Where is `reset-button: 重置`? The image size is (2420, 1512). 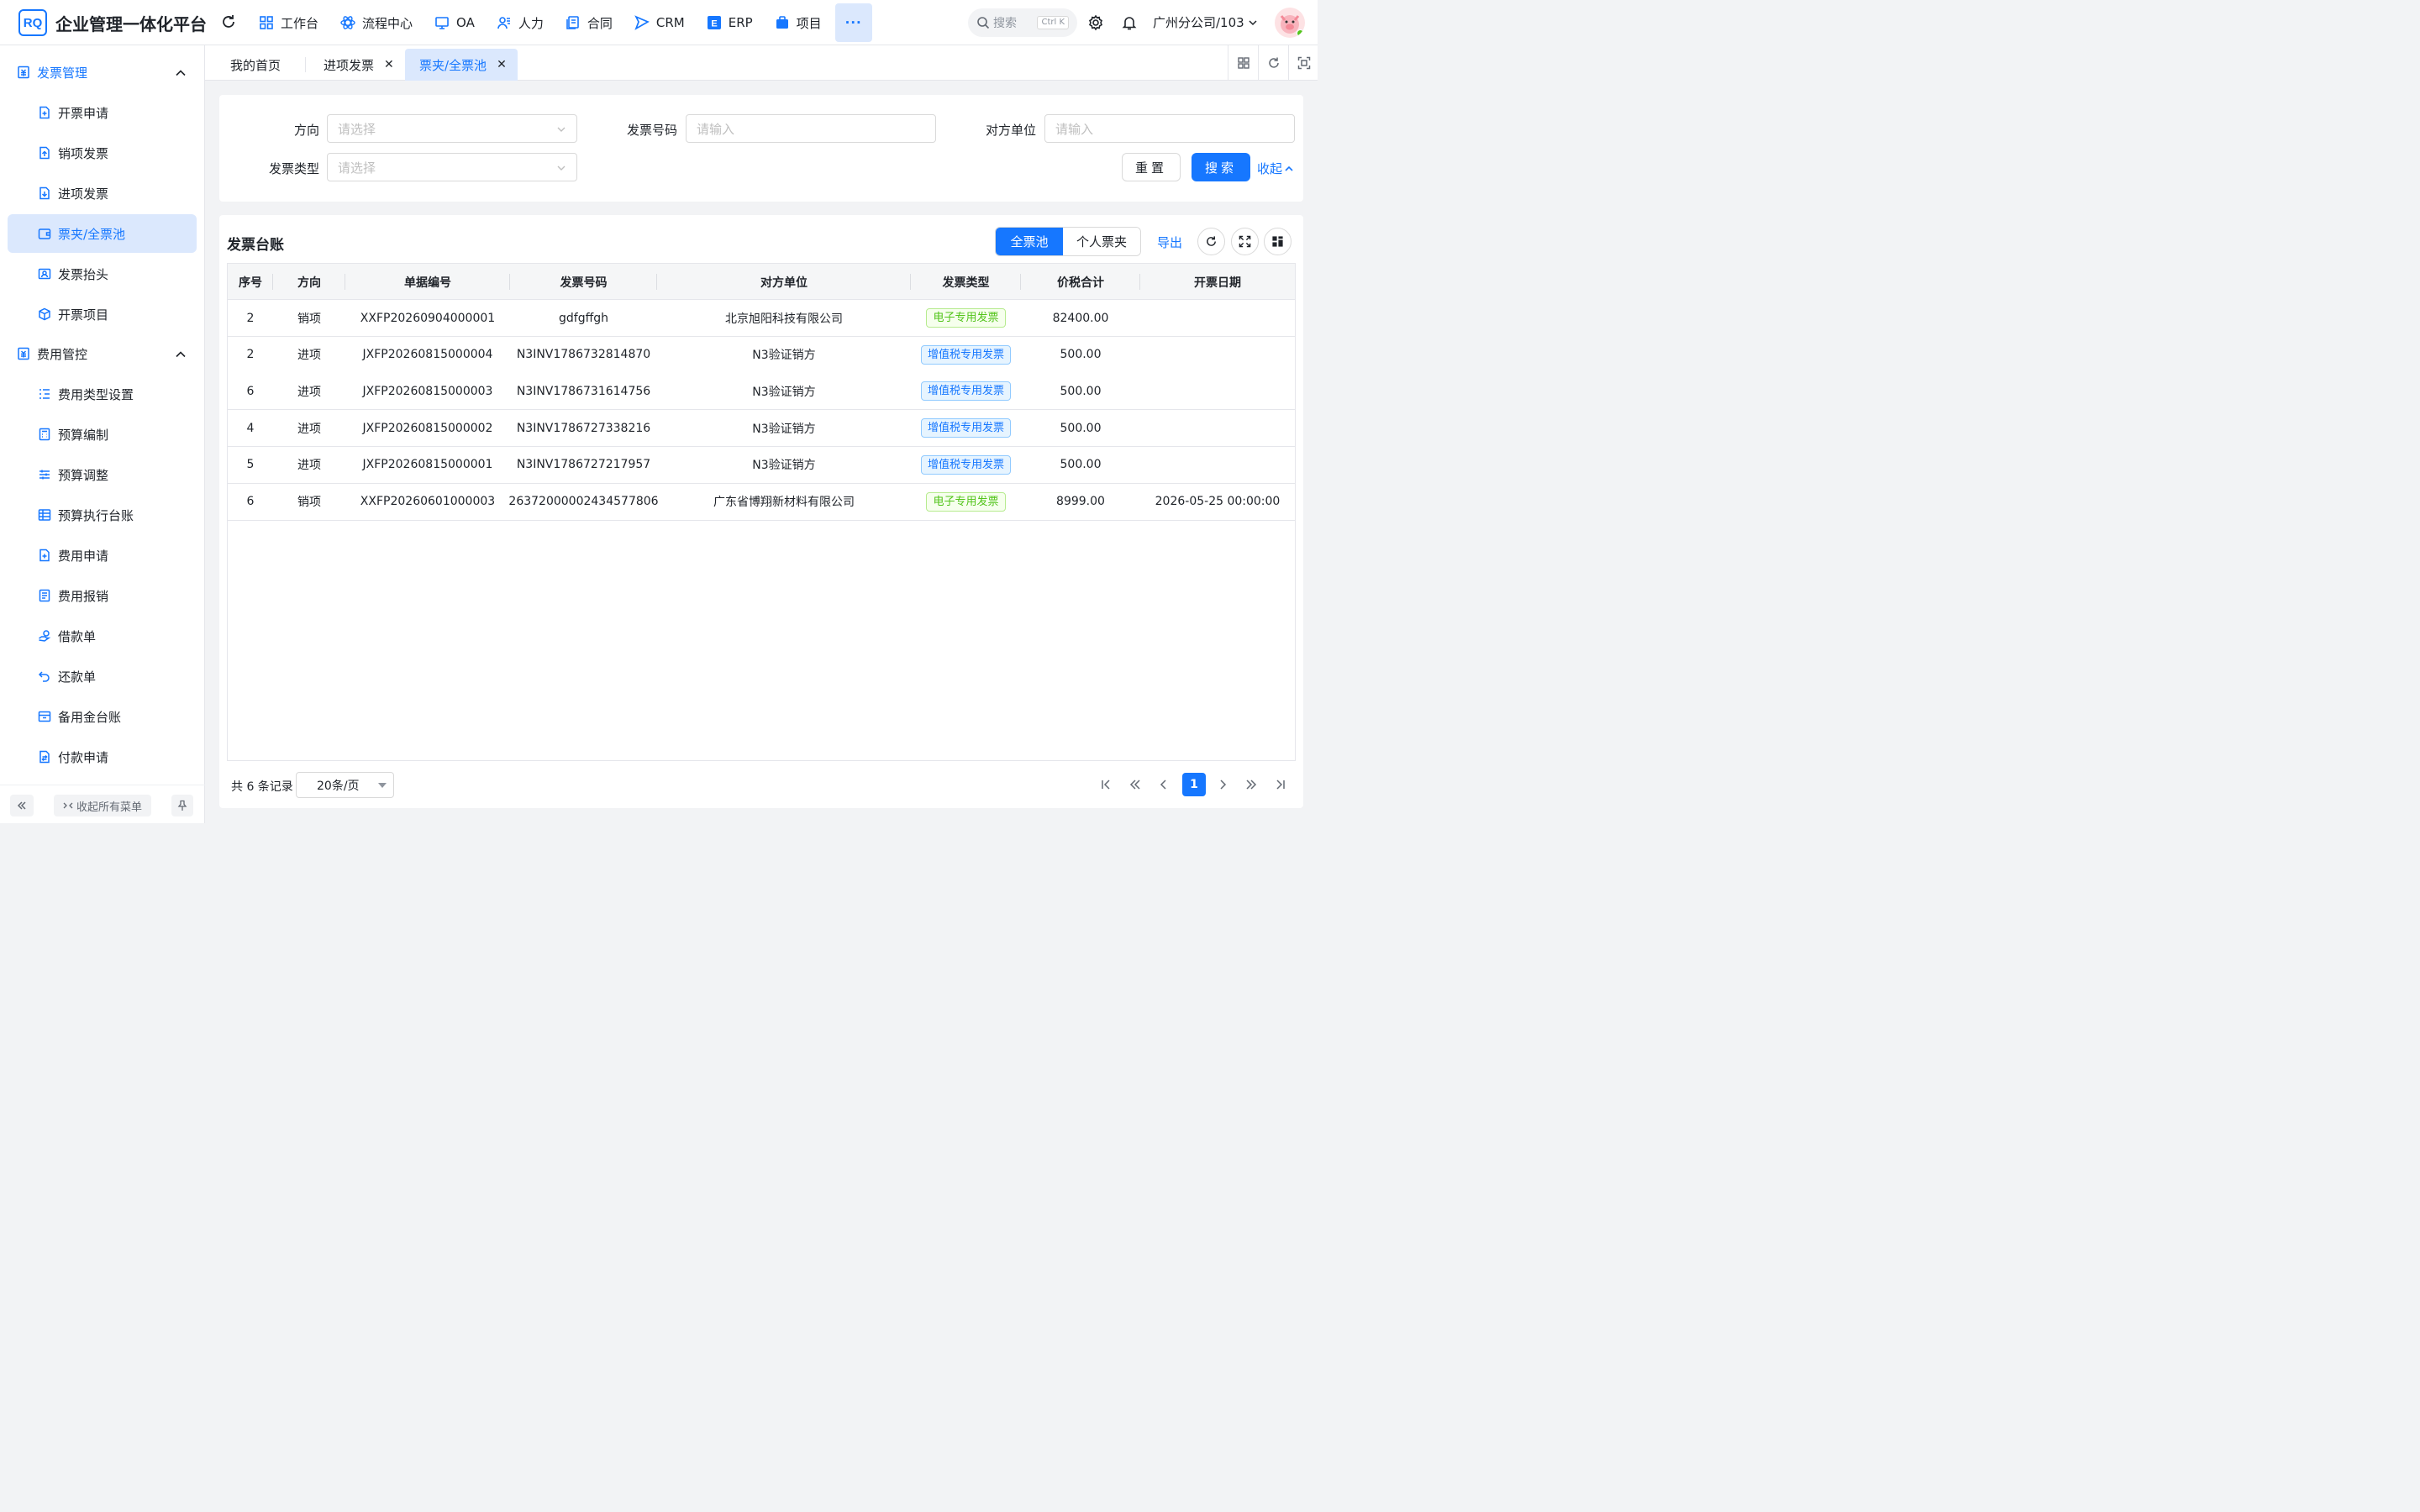
reset-button: 重置 is located at coordinates (1151, 167).